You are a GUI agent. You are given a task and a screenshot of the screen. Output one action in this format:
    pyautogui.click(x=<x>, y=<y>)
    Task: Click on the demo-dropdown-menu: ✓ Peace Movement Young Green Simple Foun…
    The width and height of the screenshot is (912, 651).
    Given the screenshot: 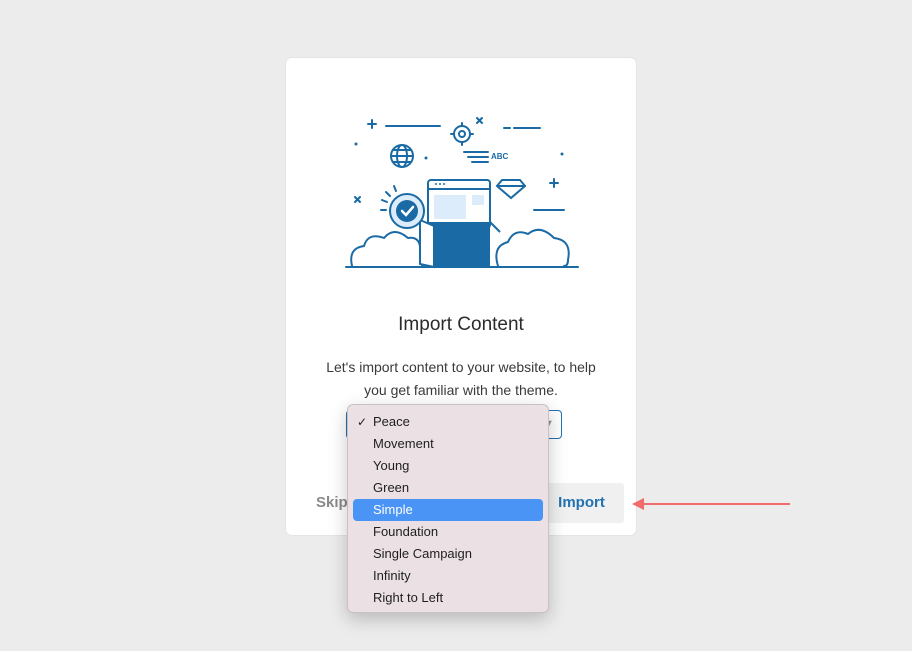 What is the action you would take?
    pyautogui.click(x=448, y=508)
    